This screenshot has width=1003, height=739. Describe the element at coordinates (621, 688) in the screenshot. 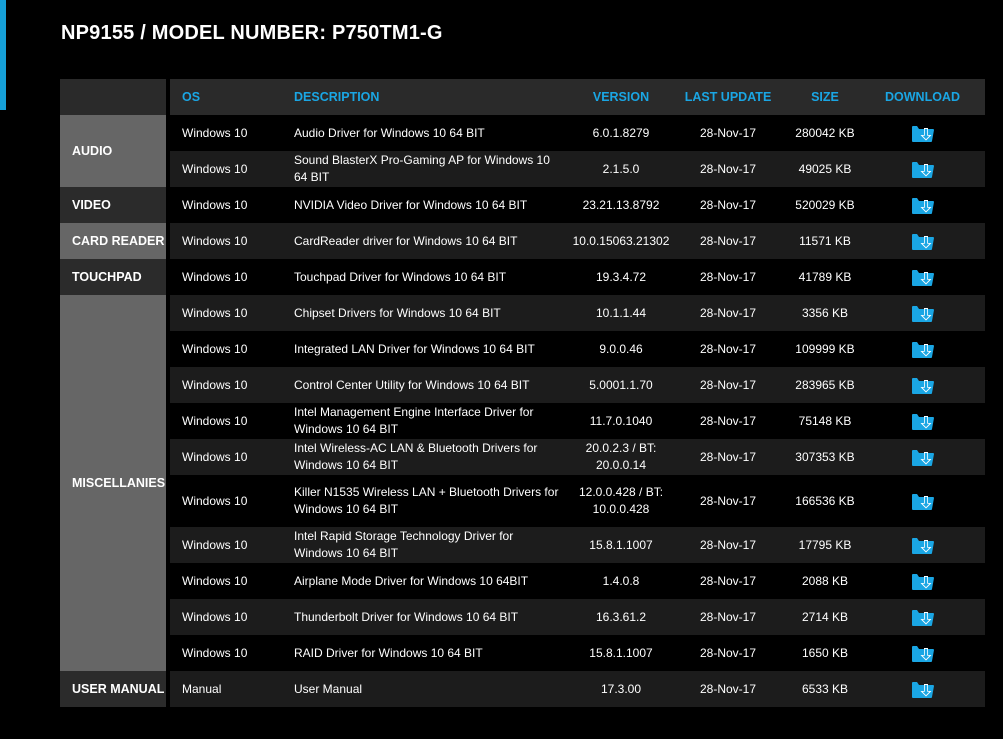

I see `version-cell: 17.3.00` at that location.